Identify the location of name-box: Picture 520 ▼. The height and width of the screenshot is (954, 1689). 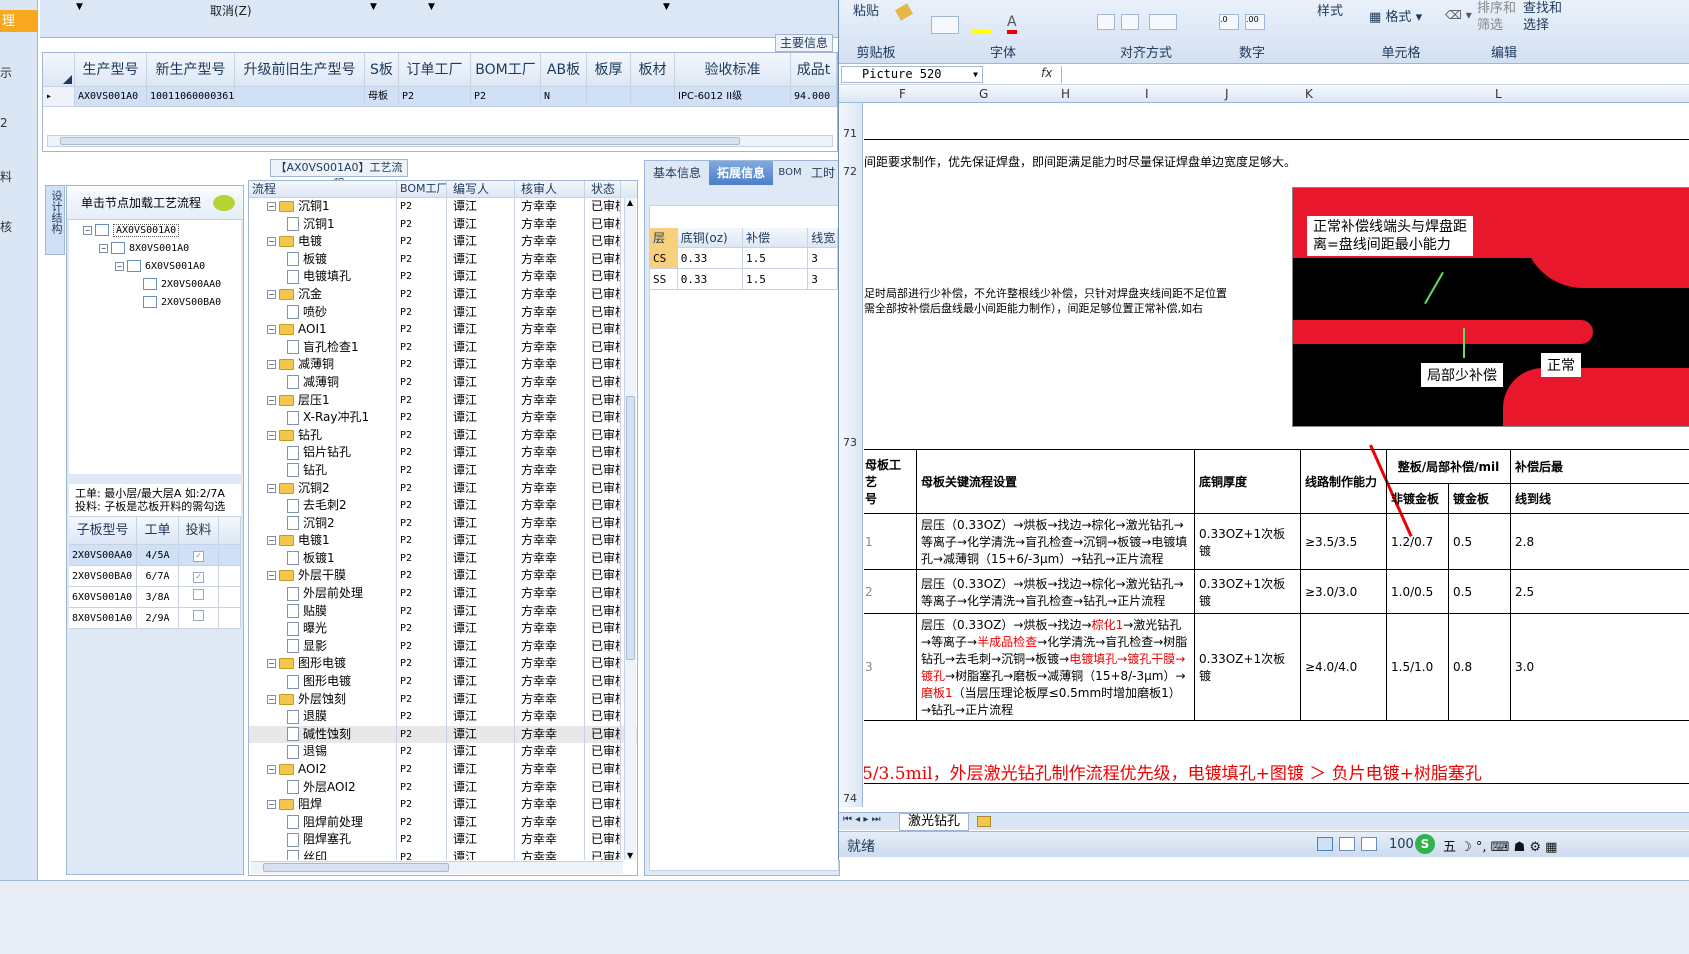
(912, 74).